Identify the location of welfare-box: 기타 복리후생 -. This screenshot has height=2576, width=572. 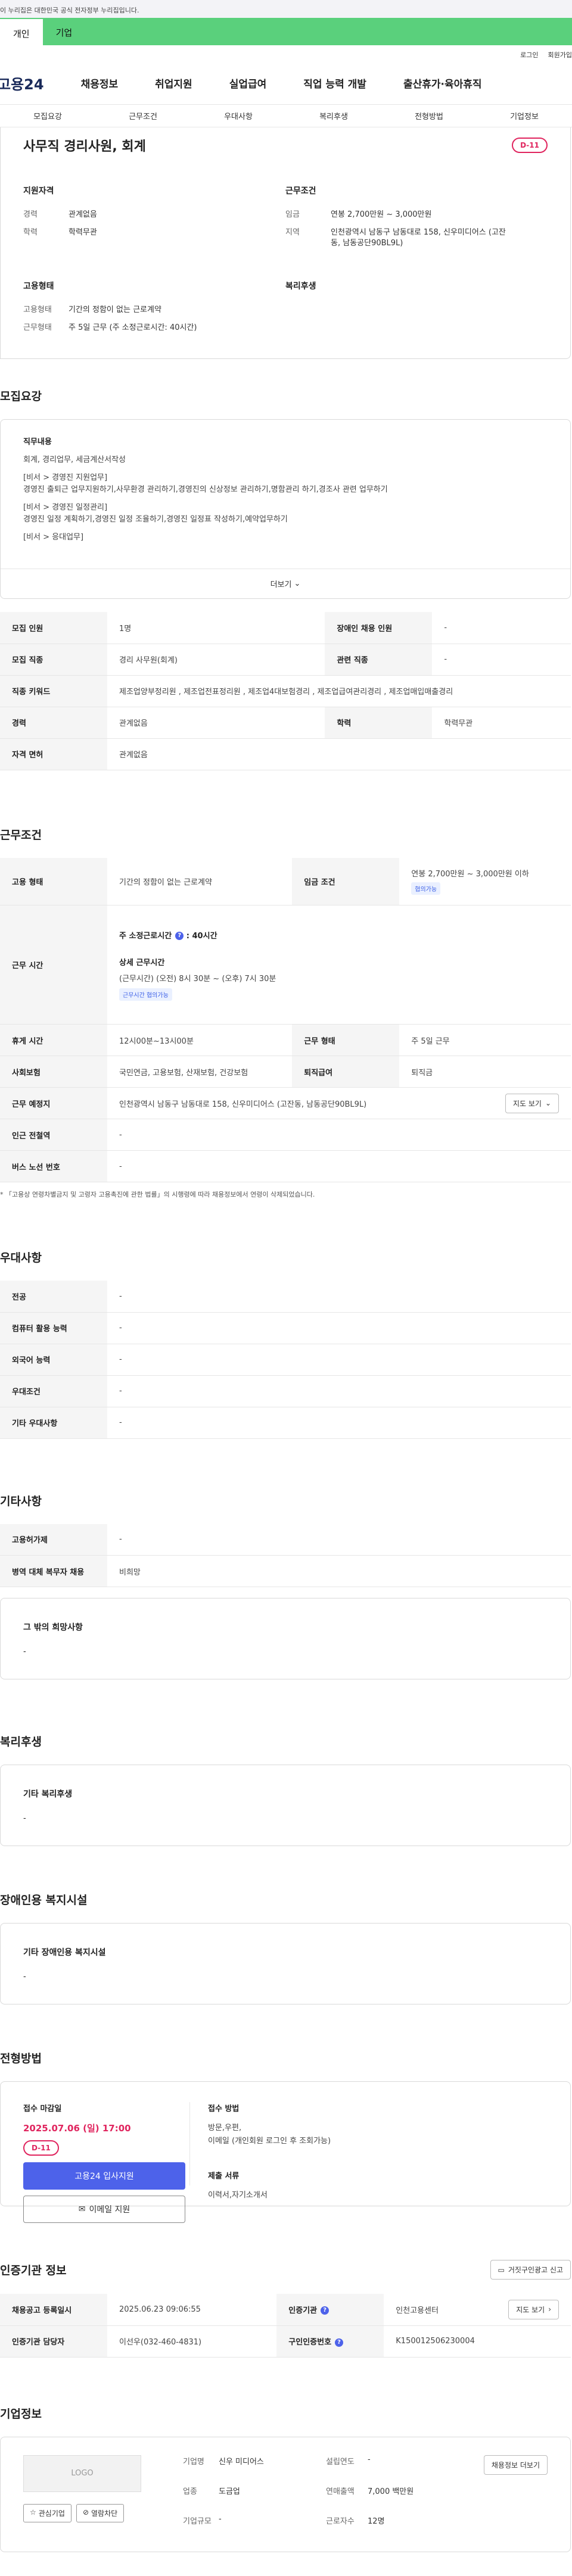
(285, 1805).